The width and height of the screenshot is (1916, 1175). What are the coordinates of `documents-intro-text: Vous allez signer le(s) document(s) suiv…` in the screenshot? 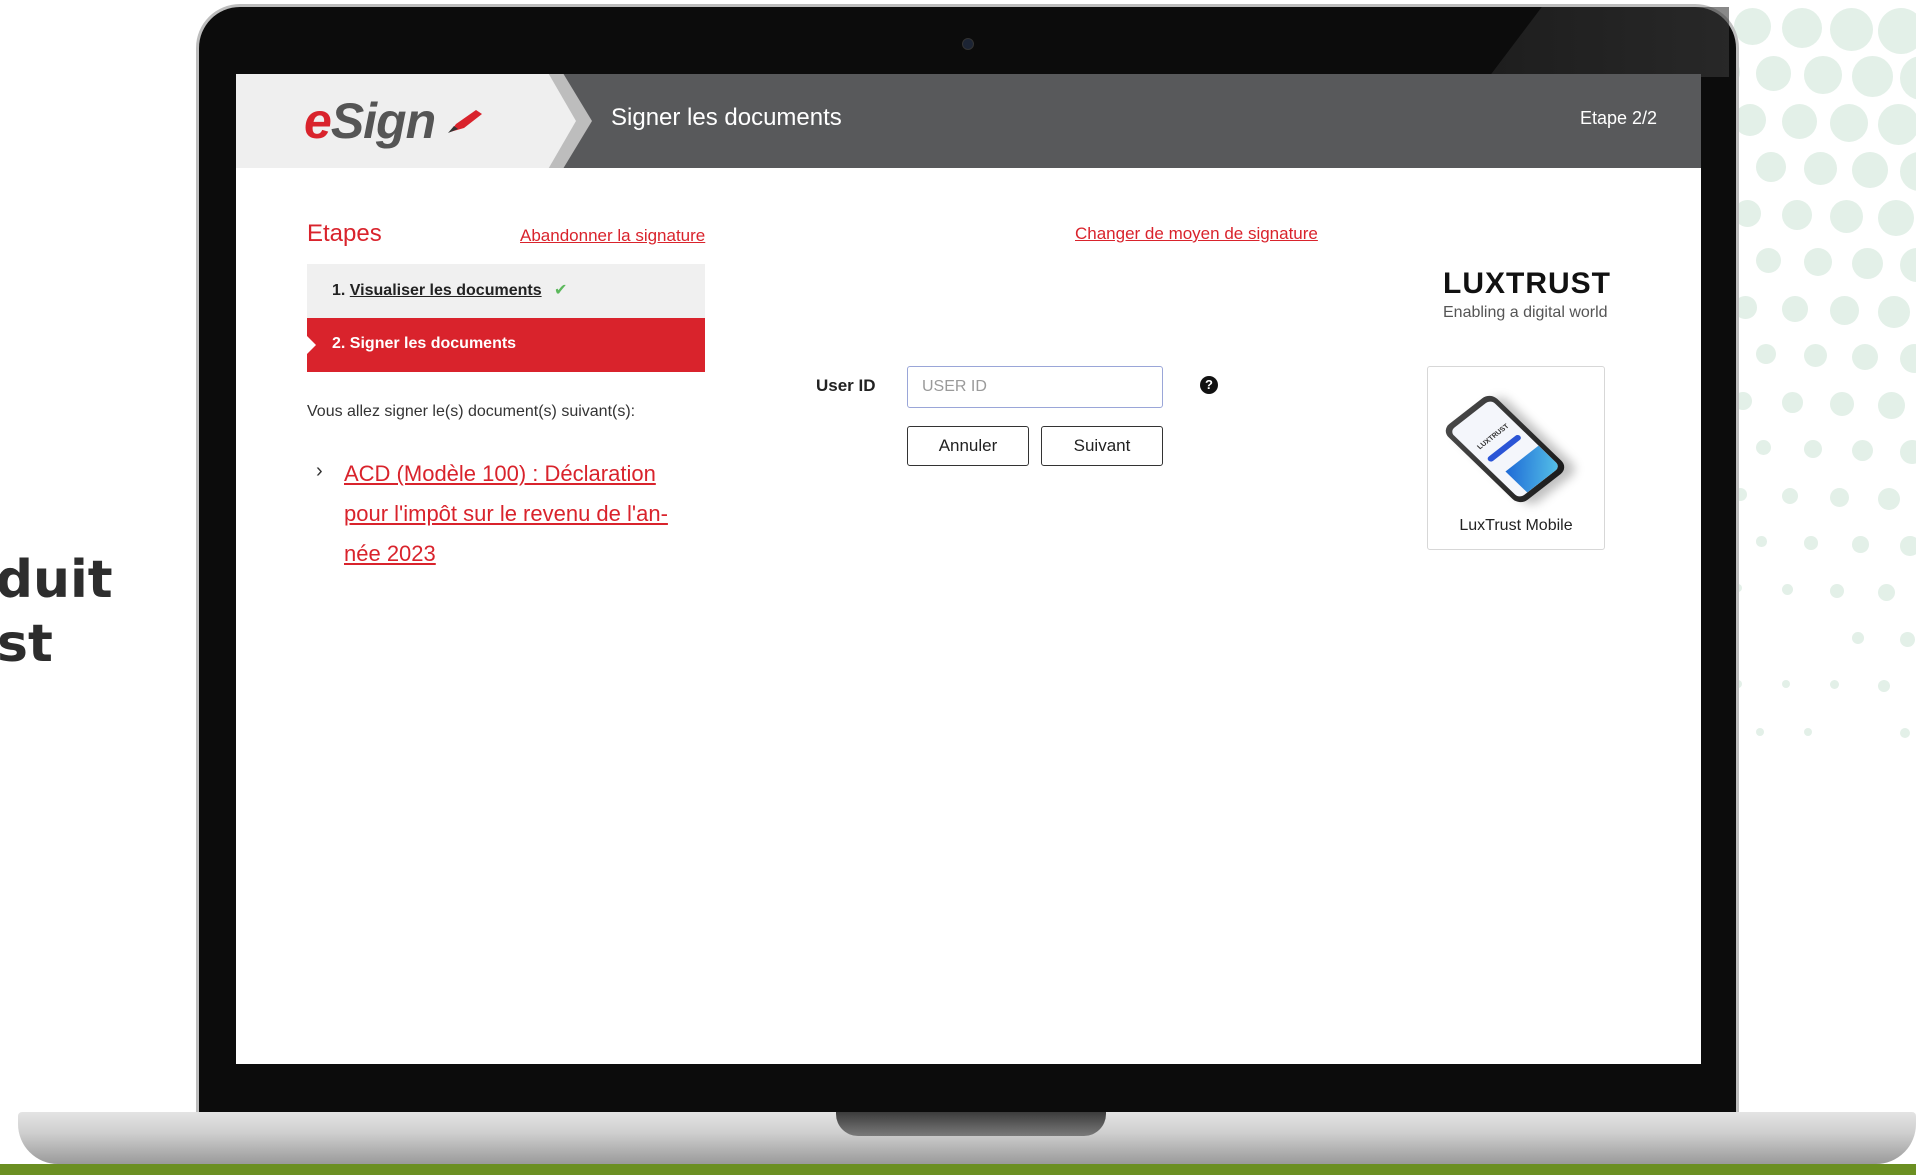 It's located at (471, 412).